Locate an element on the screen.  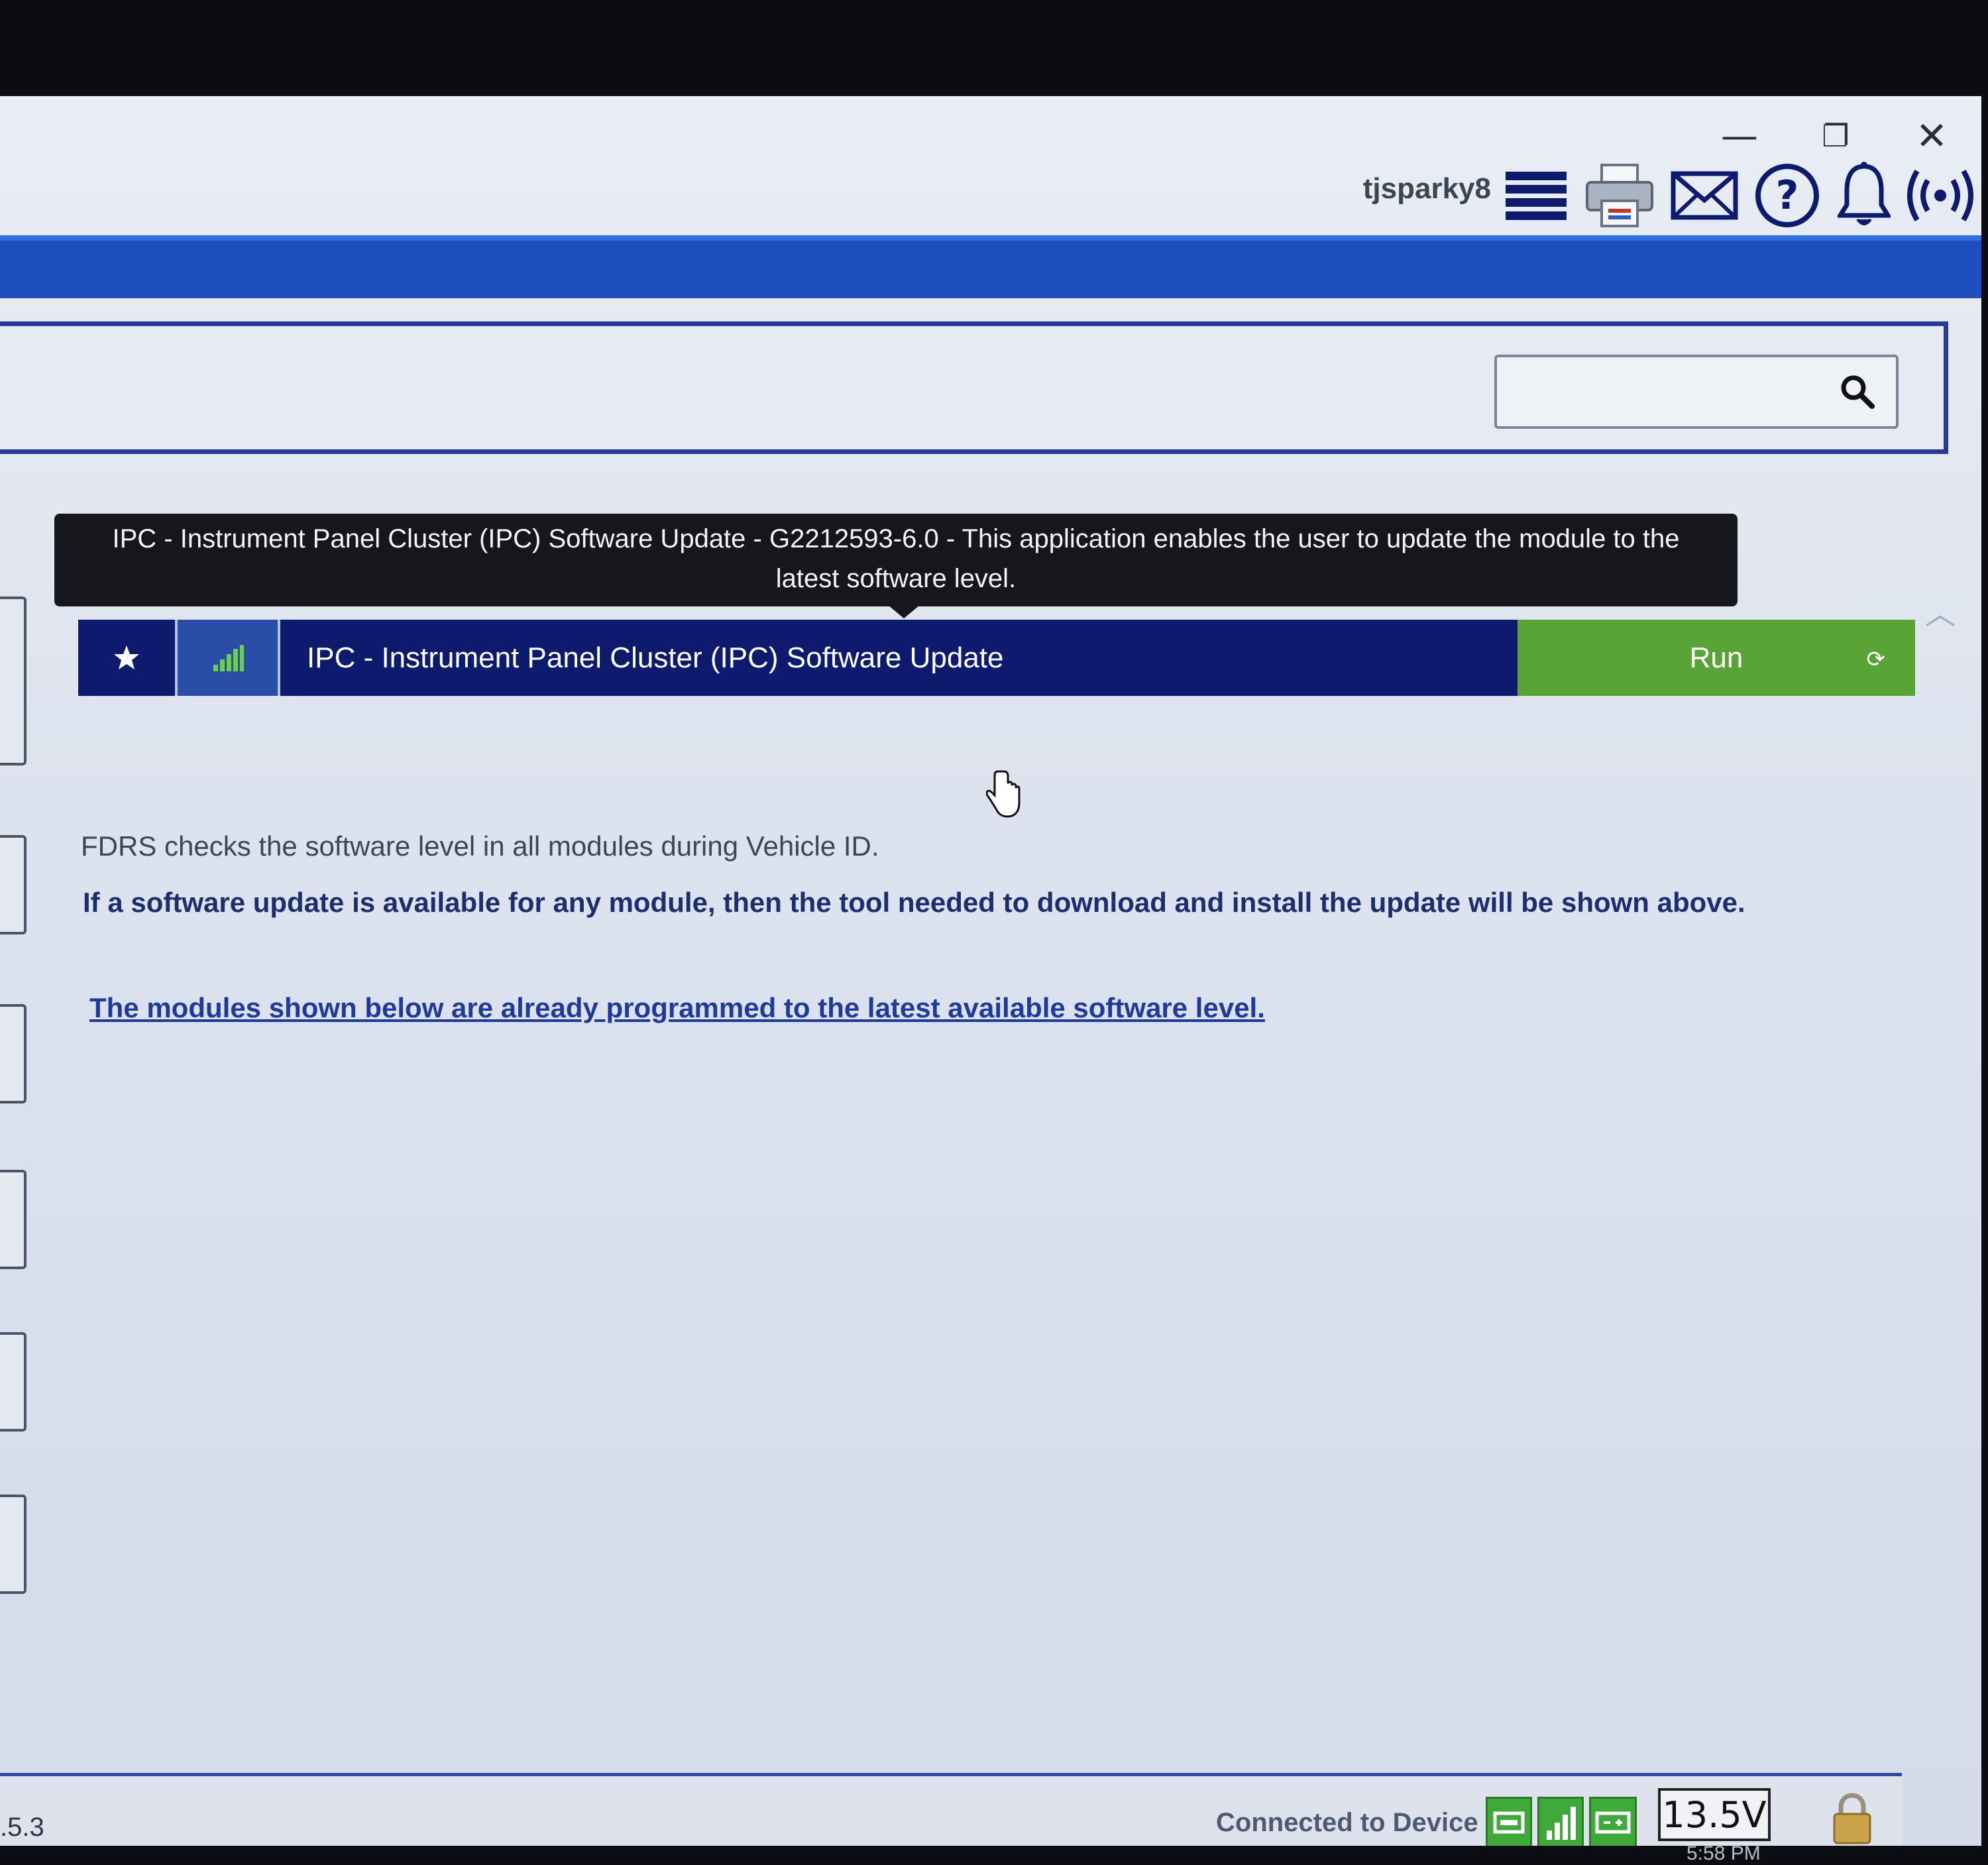
run-label: Run is located at coordinates (1716, 657).